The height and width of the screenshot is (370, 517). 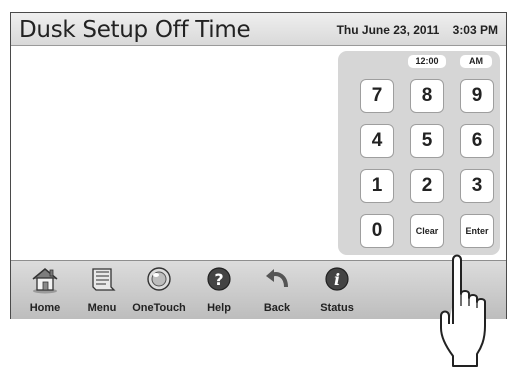 I want to click on key-9: 9, so click(x=477, y=96).